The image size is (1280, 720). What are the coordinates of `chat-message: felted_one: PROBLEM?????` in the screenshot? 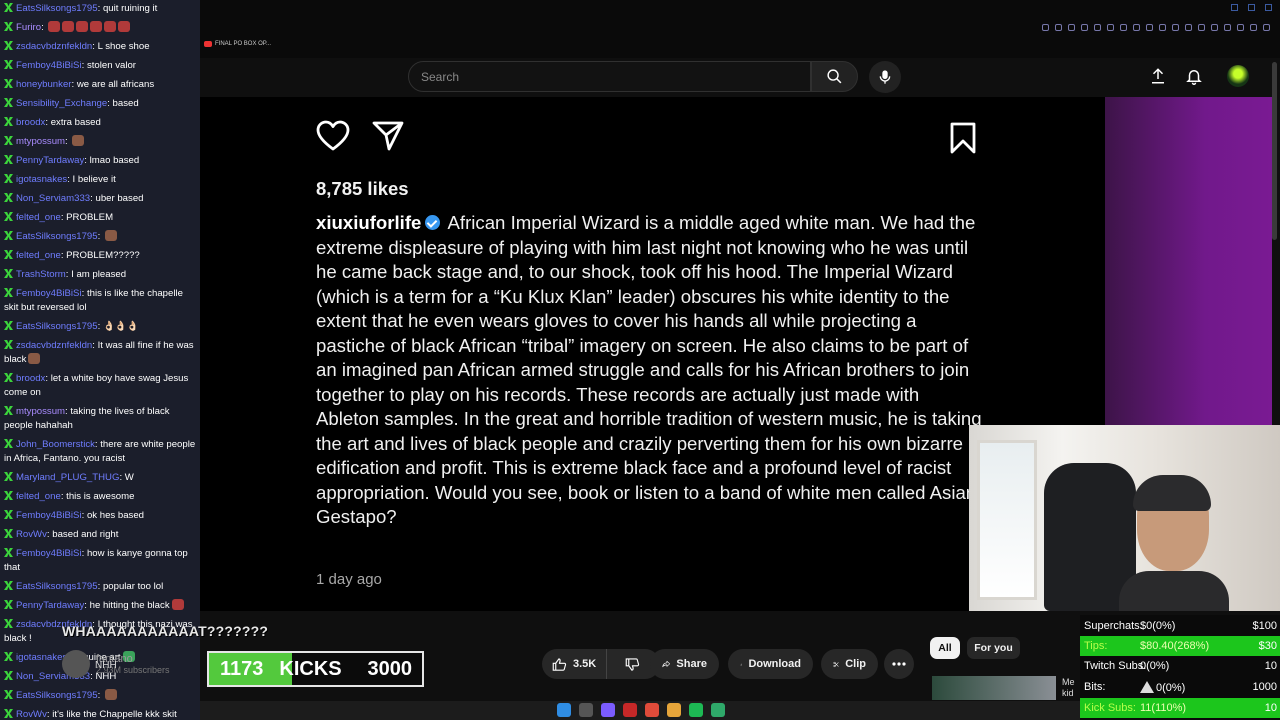 It's located at (100, 256).